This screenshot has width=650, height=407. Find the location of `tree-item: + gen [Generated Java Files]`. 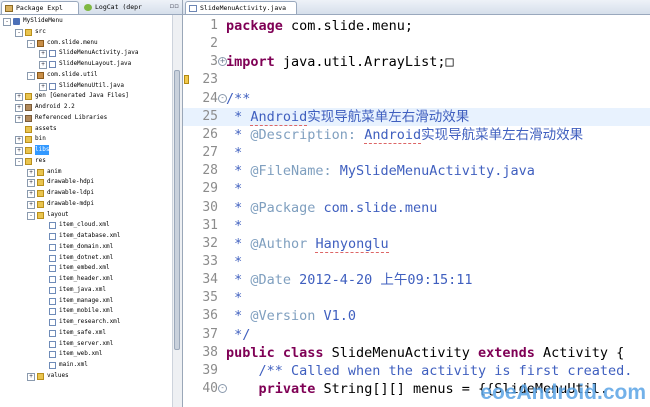

tree-item: + gen [Generated Java Files] is located at coordinates (86, 96).